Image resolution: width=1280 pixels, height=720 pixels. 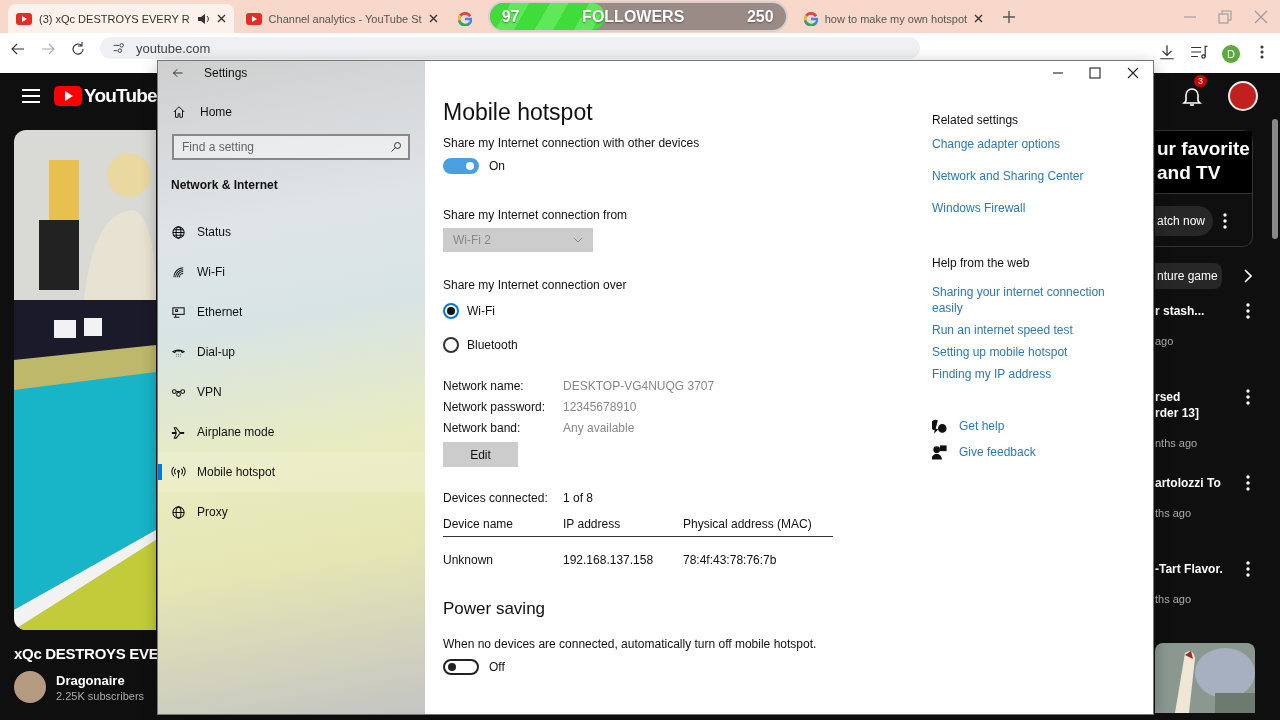 What do you see at coordinates (1177, 405) in the screenshot?
I see `video-title: rsed rder 13]` at bounding box center [1177, 405].